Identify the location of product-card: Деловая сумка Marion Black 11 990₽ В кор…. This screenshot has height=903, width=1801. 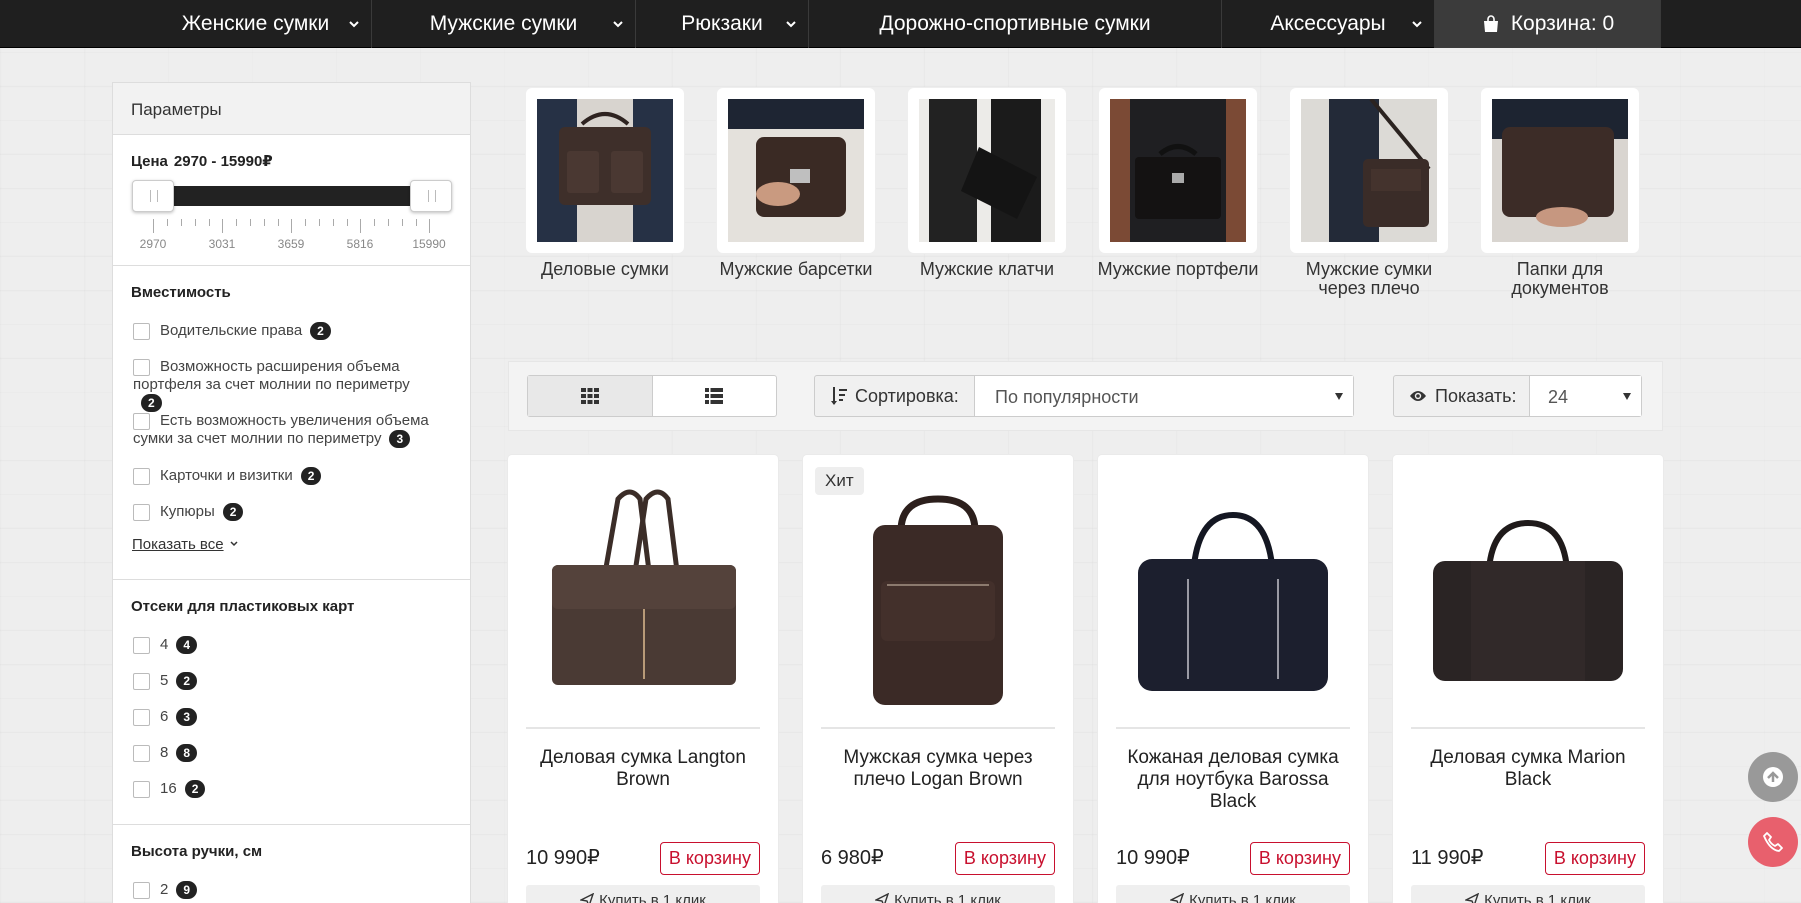
(1528, 679).